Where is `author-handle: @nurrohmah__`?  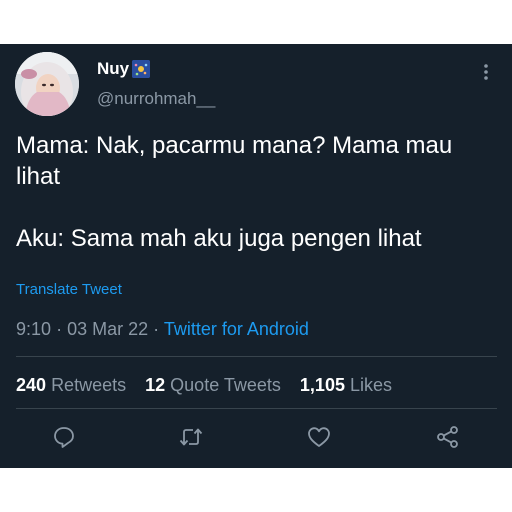 author-handle: @nurrohmah__ is located at coordinates (156, 99).